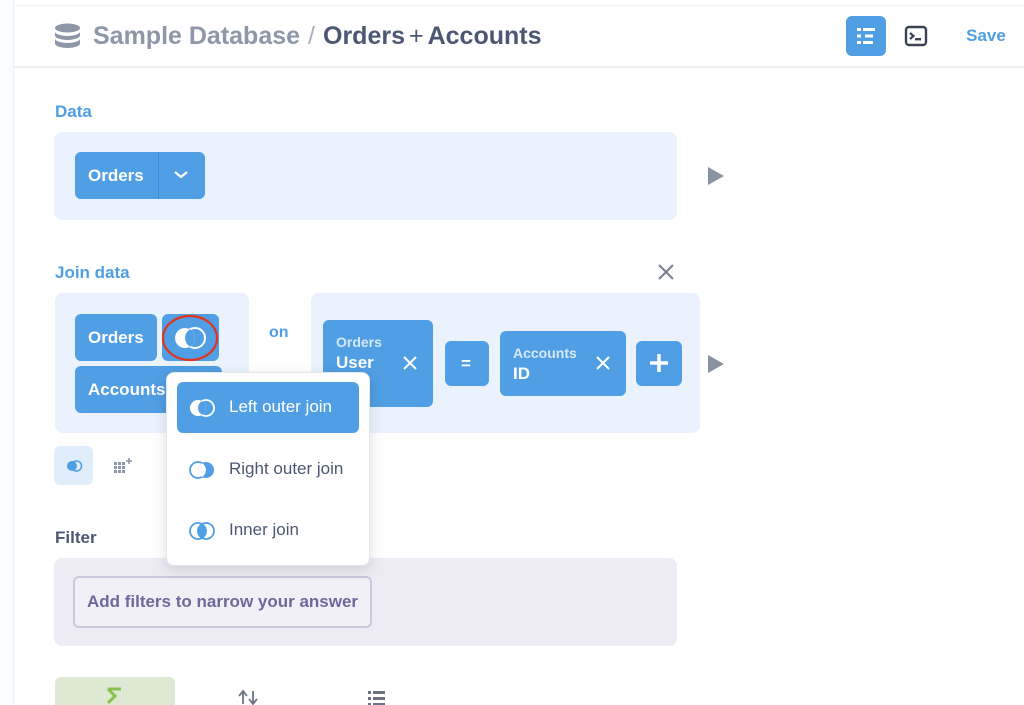  What do you see at coordinates (364, 36) in the screenshot?
I see `question-title-table: Orders` at bounding box center [364, 36].